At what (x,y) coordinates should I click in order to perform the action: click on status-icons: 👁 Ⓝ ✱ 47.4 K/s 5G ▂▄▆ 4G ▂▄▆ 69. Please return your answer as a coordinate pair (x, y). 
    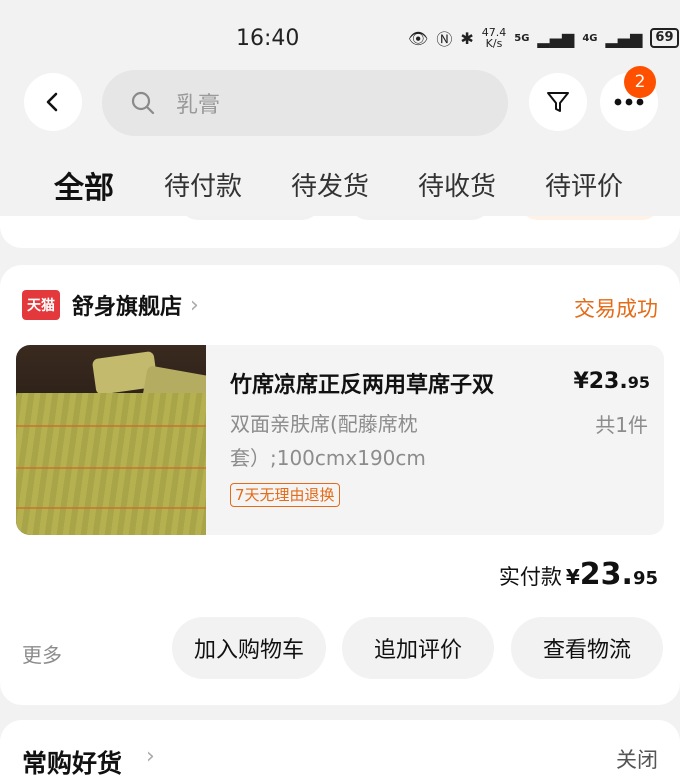
    Looking at the image, I should click on (543, 38).